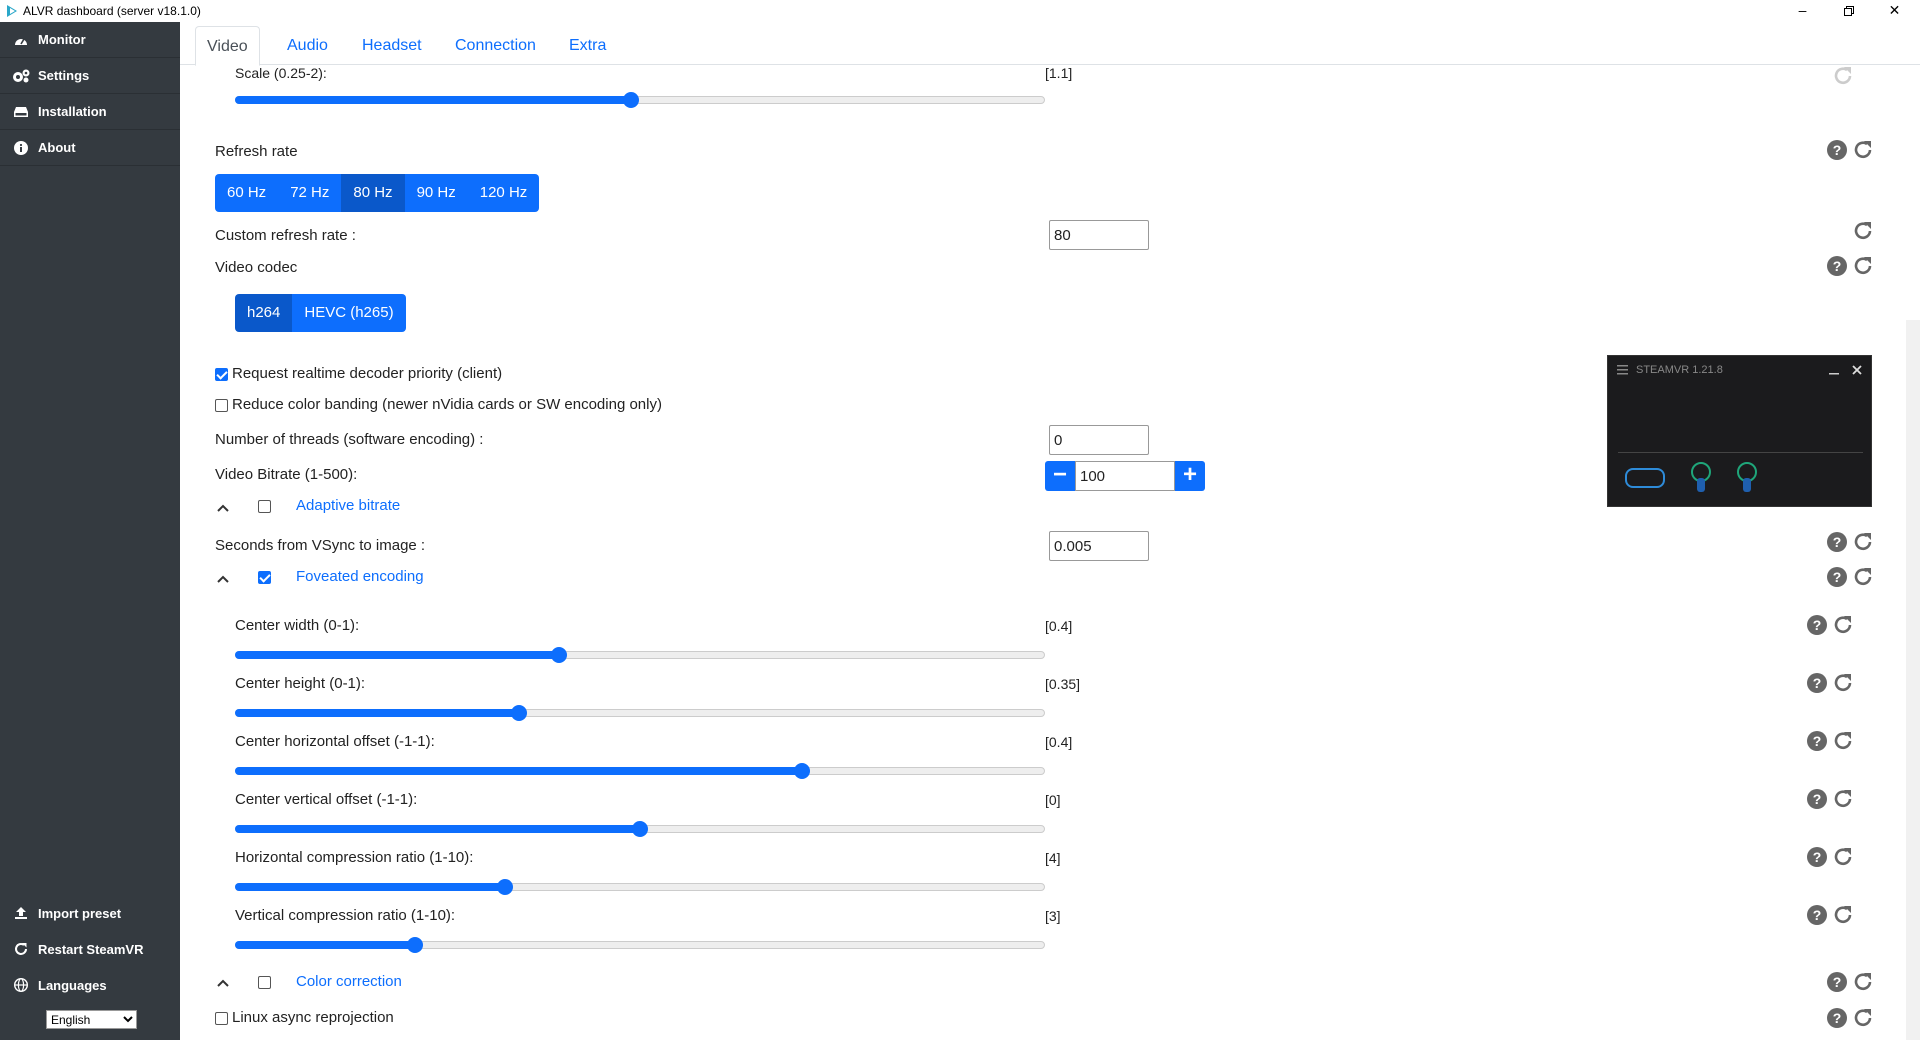 The image size is (1920, 1040). I want to click on tab-headset: Headset, so click(392, 46).